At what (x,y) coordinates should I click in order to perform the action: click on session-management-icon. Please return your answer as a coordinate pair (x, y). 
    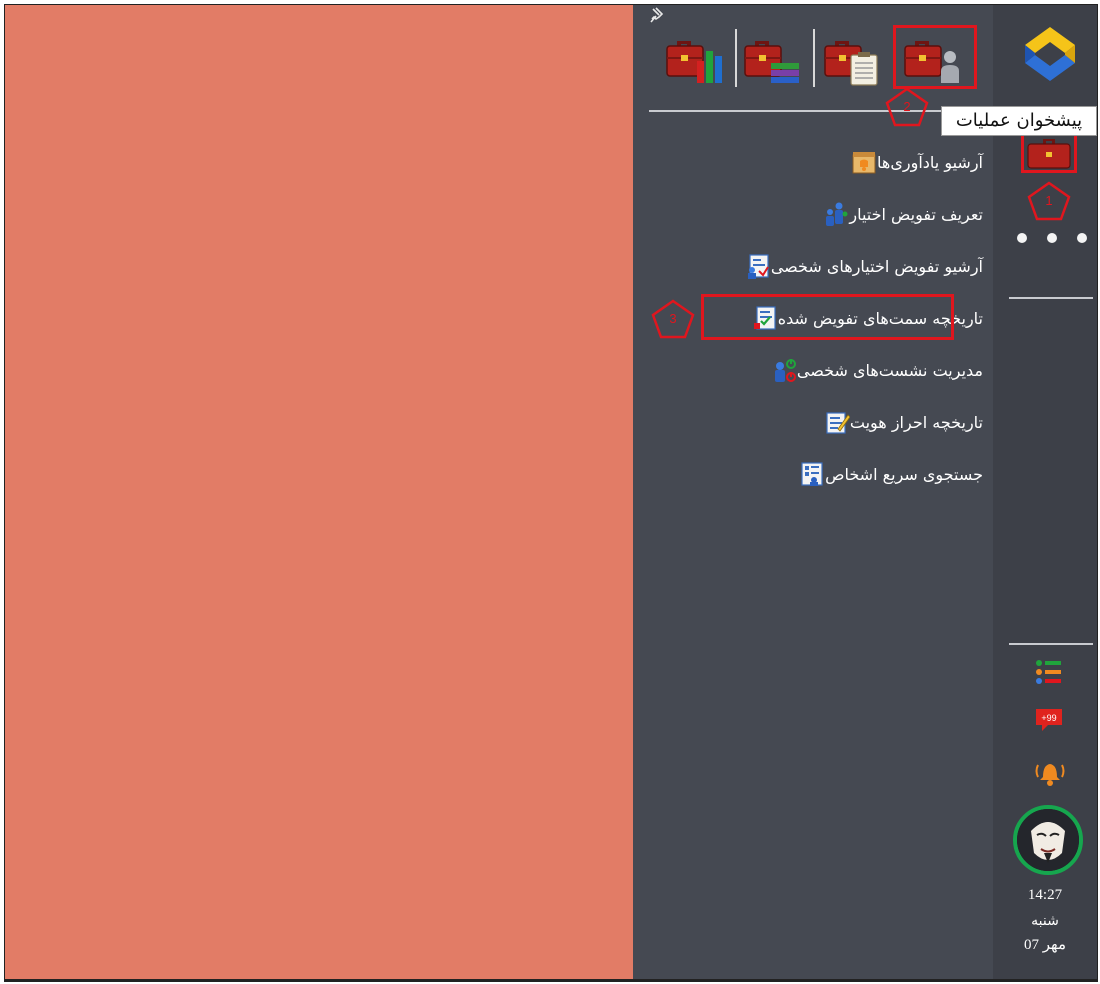
    Looking at the image, I should click on (784, 370).